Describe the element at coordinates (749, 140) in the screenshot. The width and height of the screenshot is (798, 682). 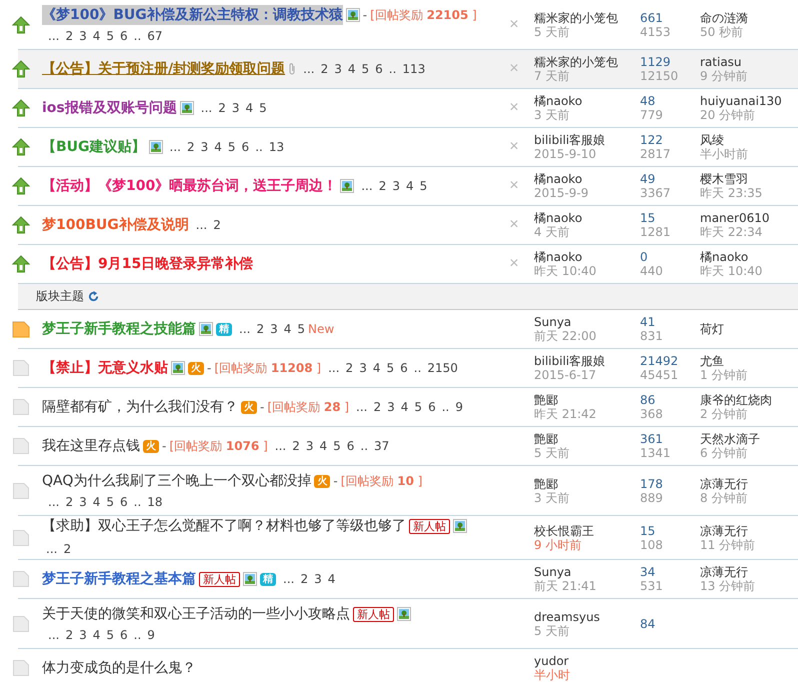
I see `last-poster-link: 风绫` at that location.